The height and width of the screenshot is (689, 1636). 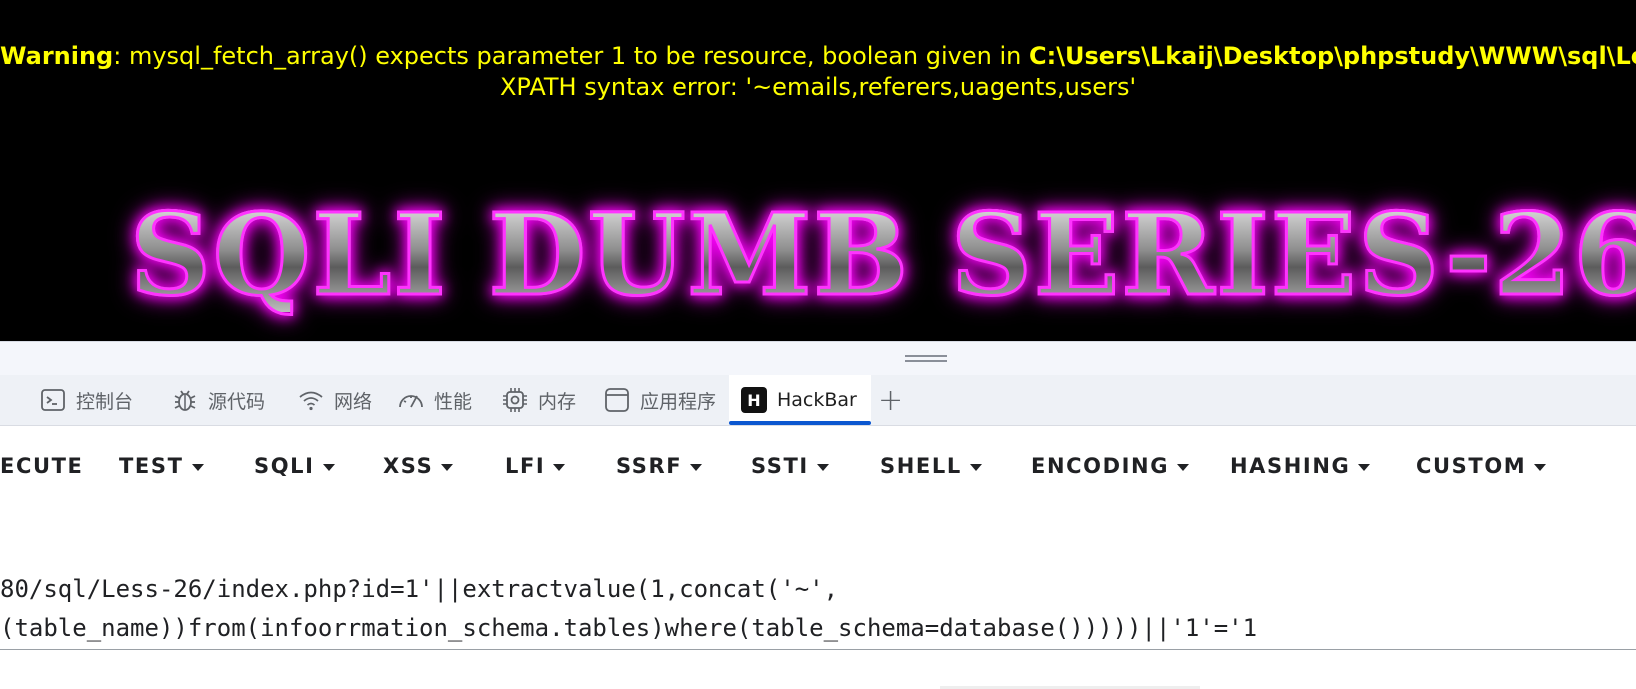 I want to click on bug-icon, so click(x=185, y=400).